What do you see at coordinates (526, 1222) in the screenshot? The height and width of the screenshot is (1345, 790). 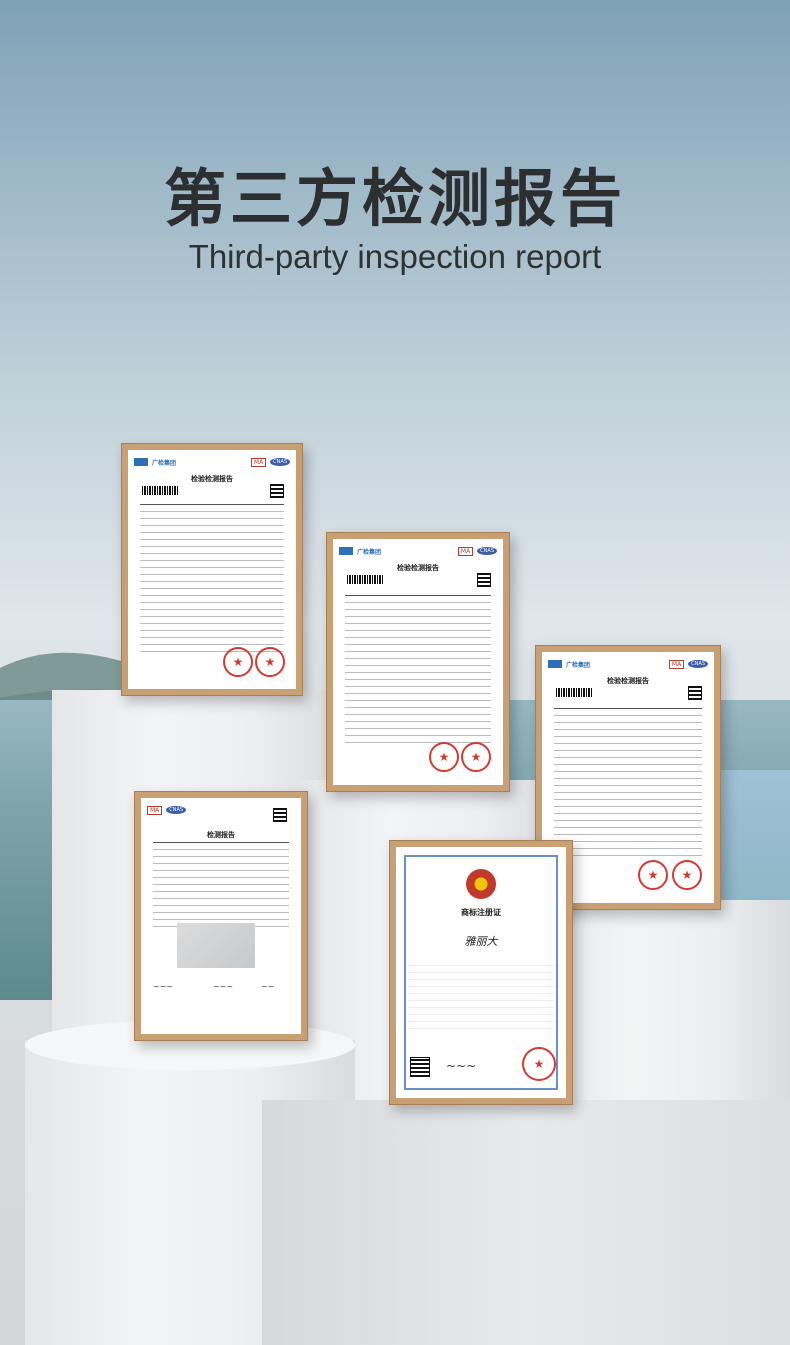 I see `pedestal-front-right` at bounding box center [526, 1222].